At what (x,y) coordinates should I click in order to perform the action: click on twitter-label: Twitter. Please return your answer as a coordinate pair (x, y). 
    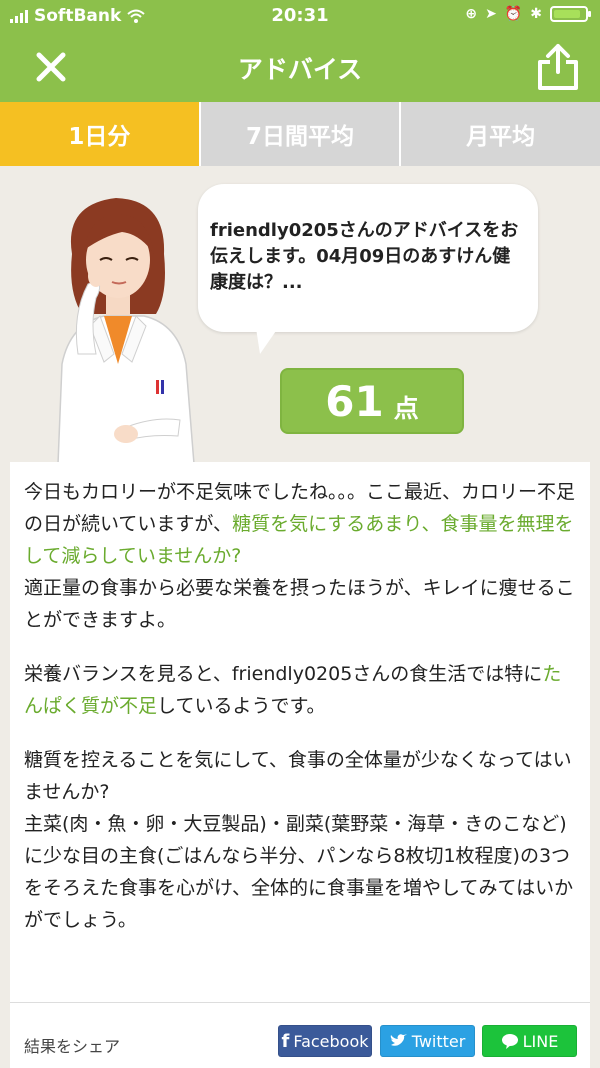
    Looking at the image, I should click on (438, 1041).